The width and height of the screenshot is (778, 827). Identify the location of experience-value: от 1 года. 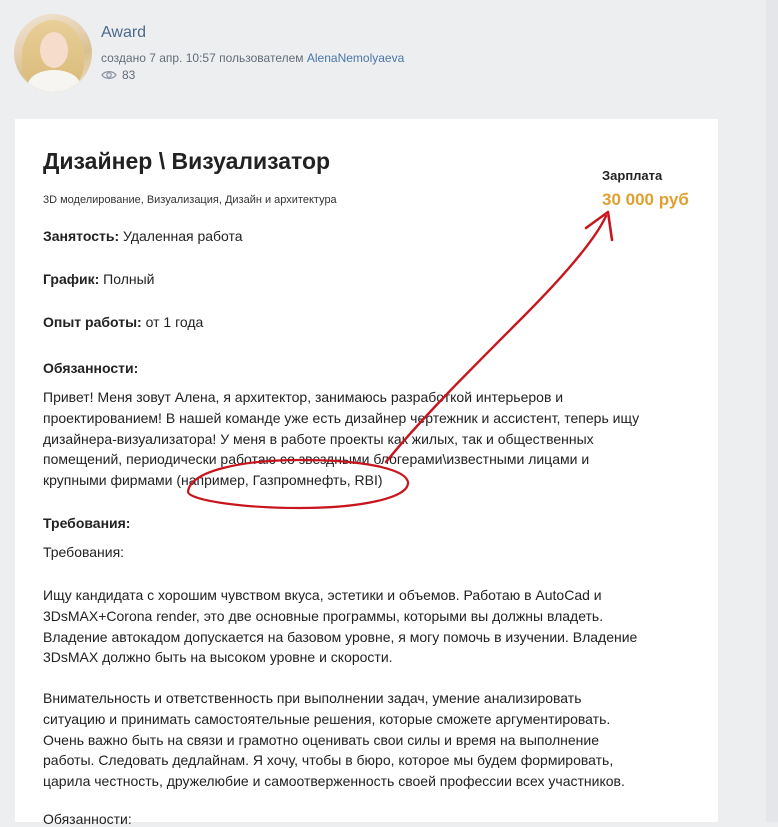
(174, 322).